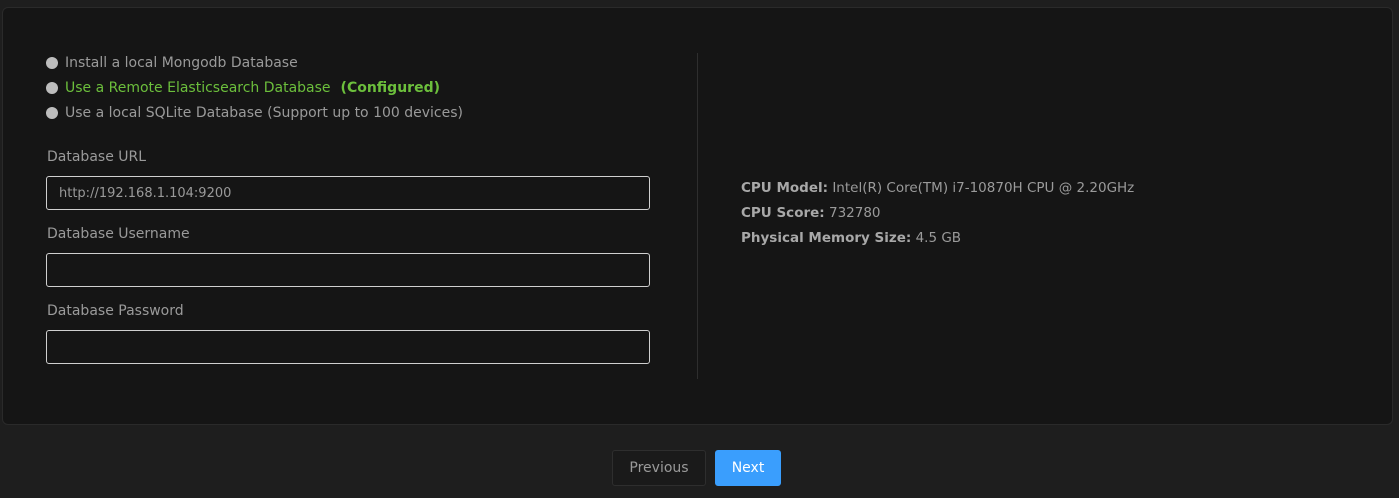  Describe the element at coordinates (854, 213) in the screenshot. I see `cpu-score-value: 732780` at that location.